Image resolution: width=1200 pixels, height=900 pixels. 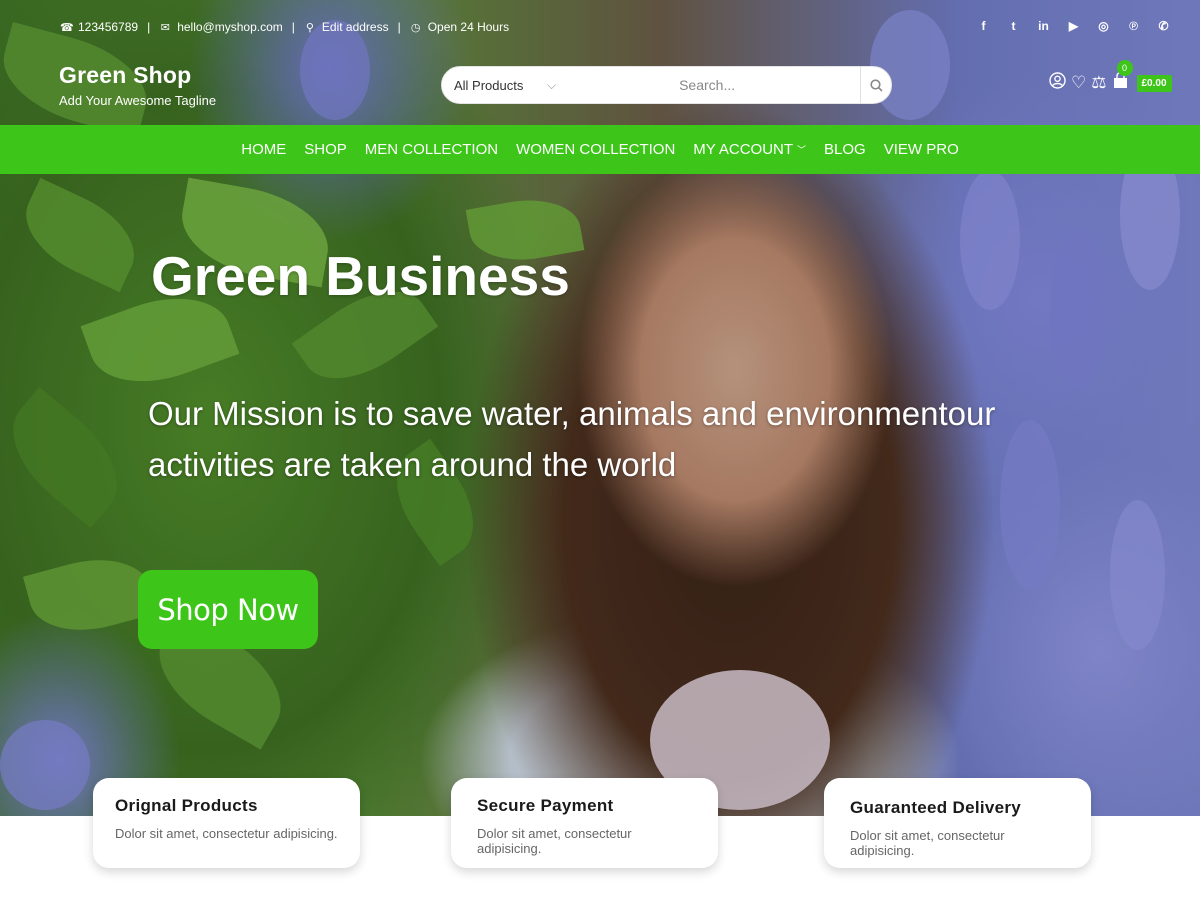 I want to click on site-tagline: Add Your Awesome Tagline, so click(x=138, y=100).